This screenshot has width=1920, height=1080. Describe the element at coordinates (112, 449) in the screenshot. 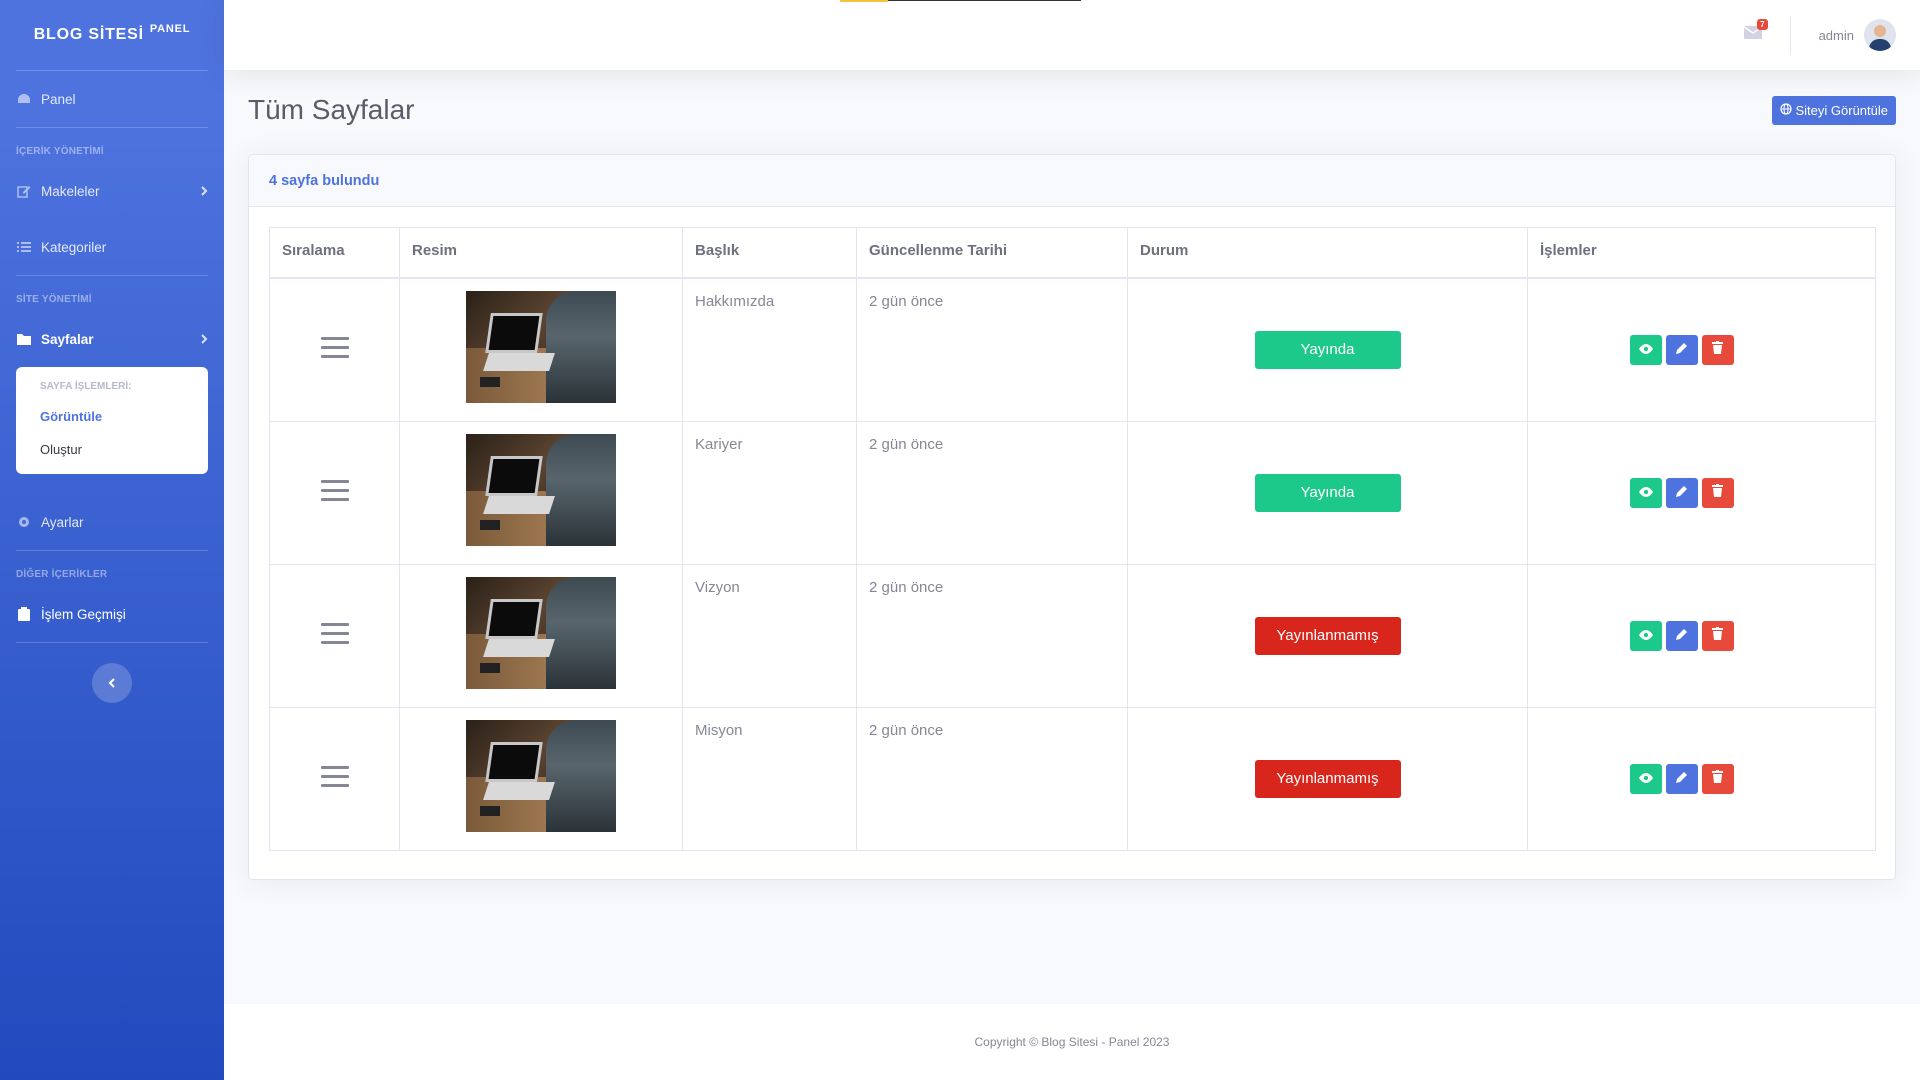

I see `submenu-item-create: Oluştur` at that location.